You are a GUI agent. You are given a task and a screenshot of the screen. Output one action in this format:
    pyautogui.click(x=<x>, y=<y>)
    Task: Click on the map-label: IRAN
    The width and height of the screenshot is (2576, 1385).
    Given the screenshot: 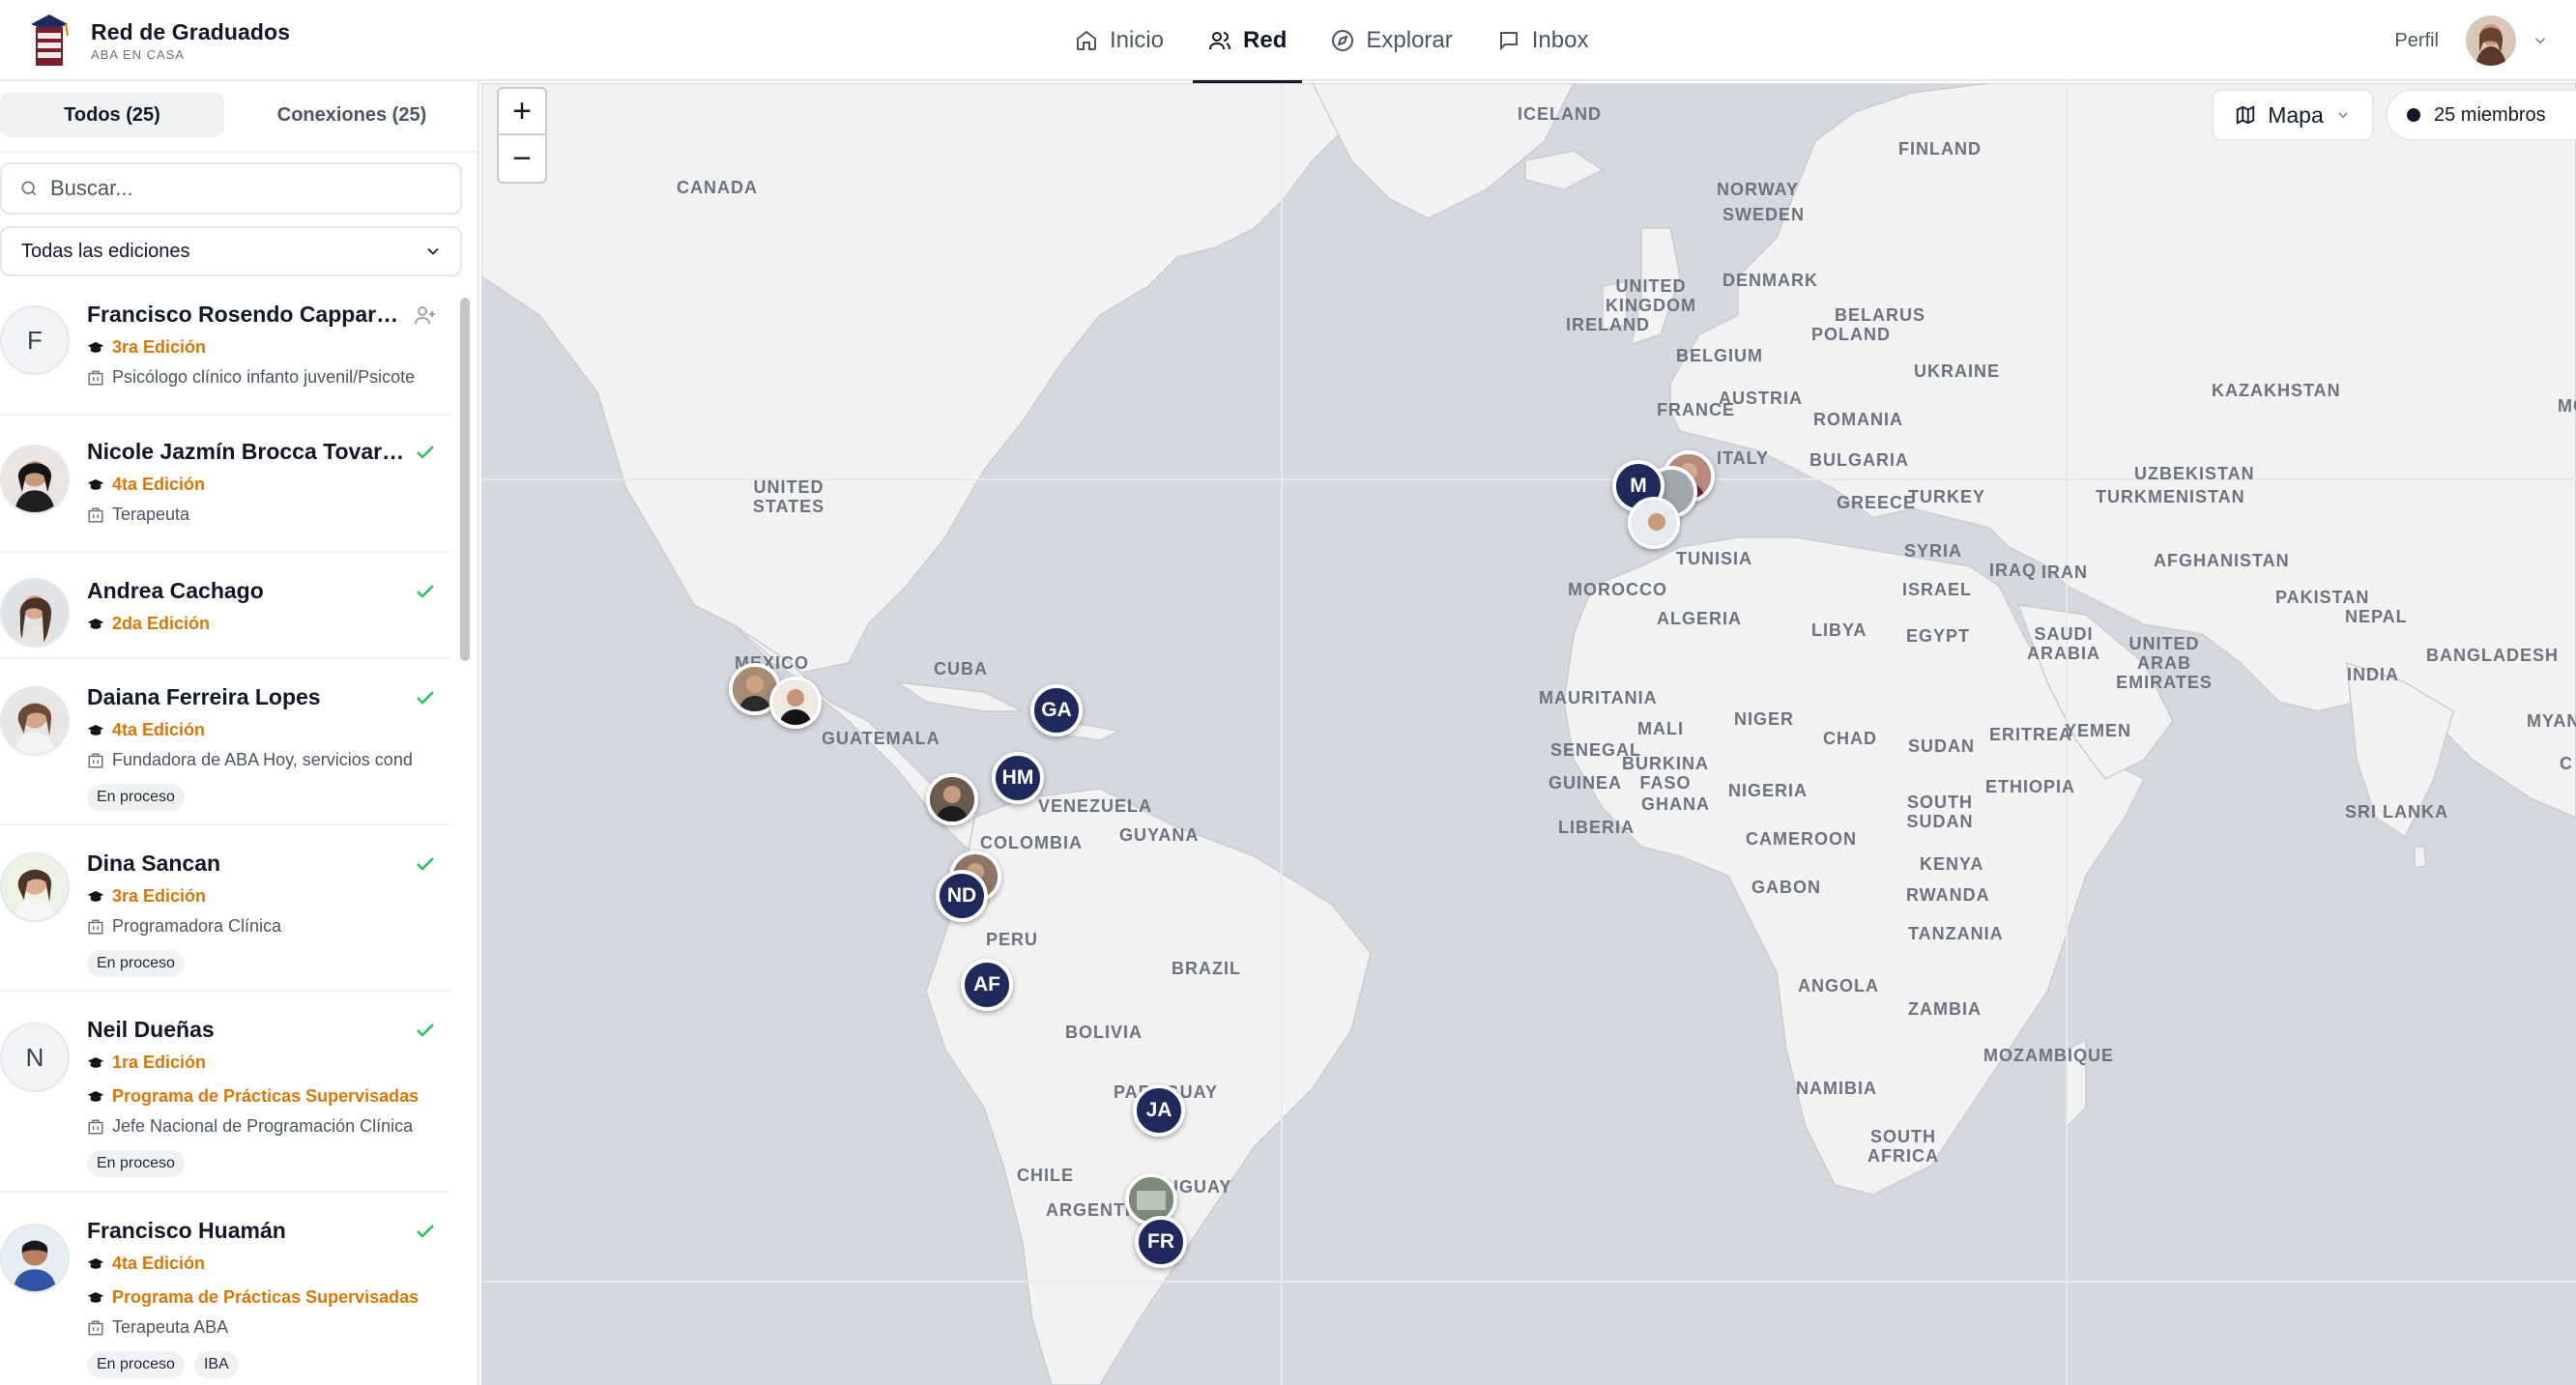 What is the action you would take?
    pyautogui.click(x=2064, y=572)
    